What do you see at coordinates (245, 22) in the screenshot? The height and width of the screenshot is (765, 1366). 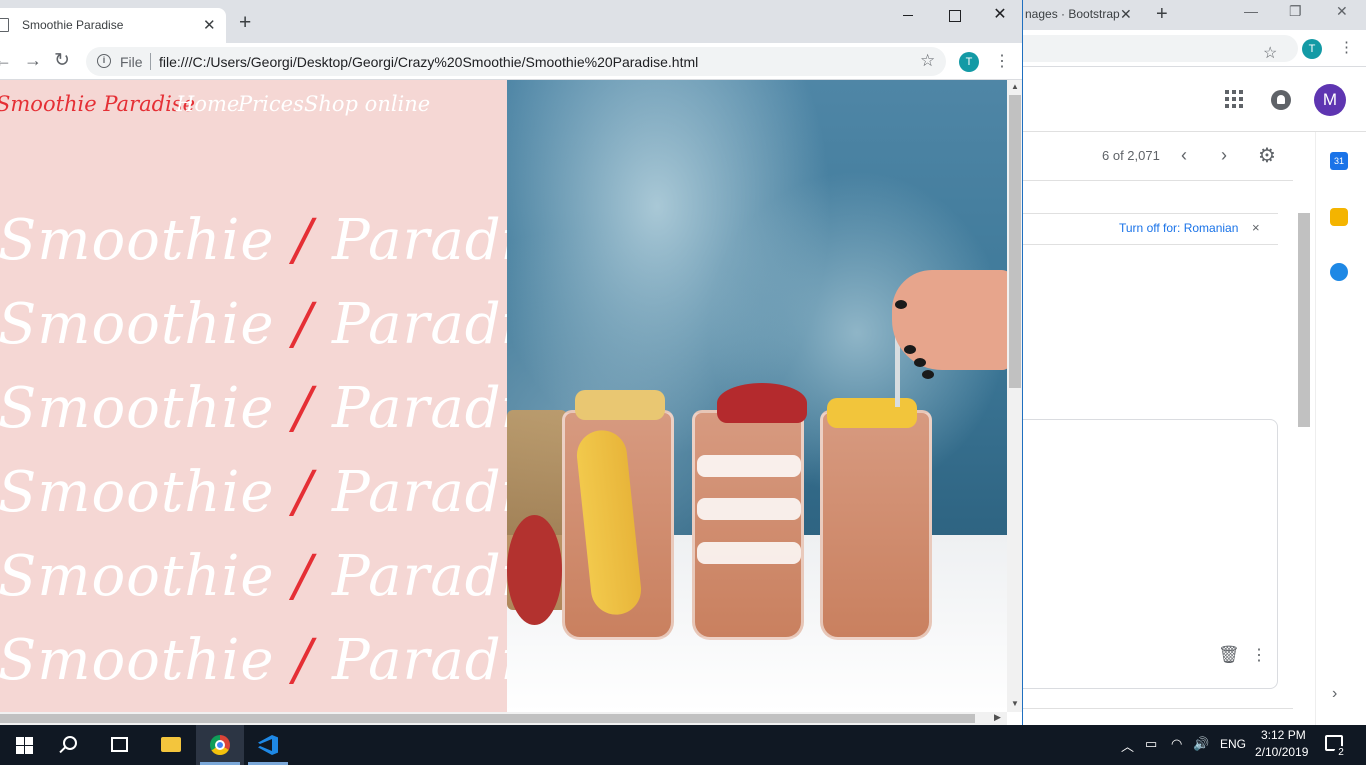 I see `new-tab-button: +` at bounding box center [245, 22].